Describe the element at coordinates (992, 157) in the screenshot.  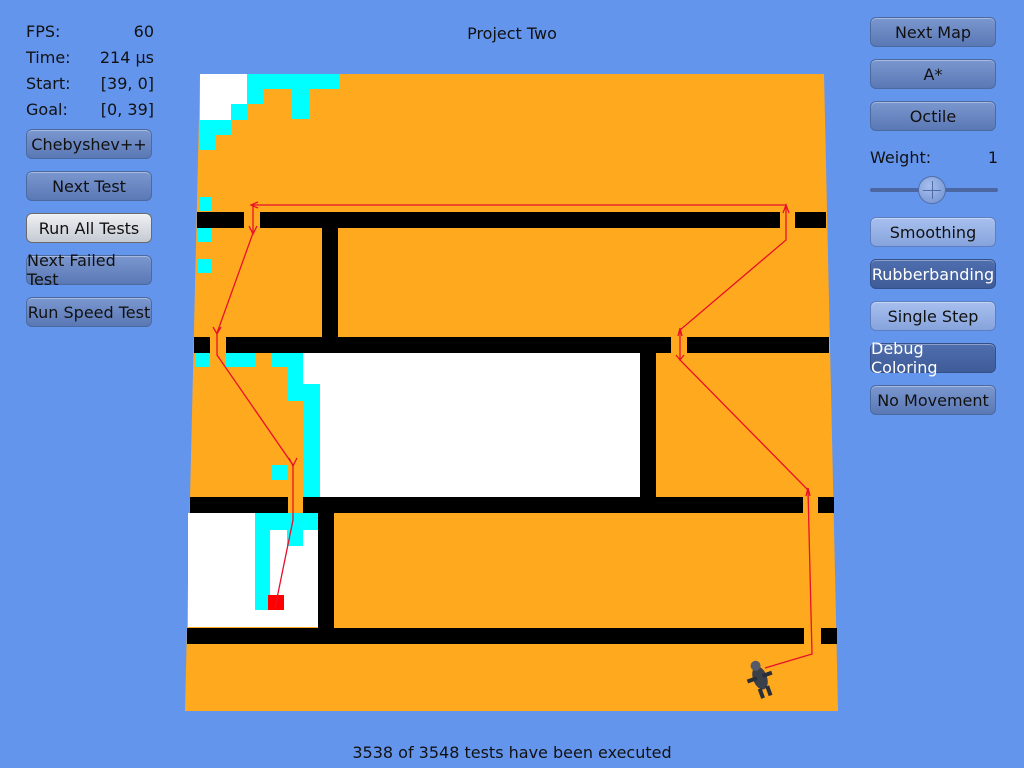
I see `weight-value: 1` at that location.